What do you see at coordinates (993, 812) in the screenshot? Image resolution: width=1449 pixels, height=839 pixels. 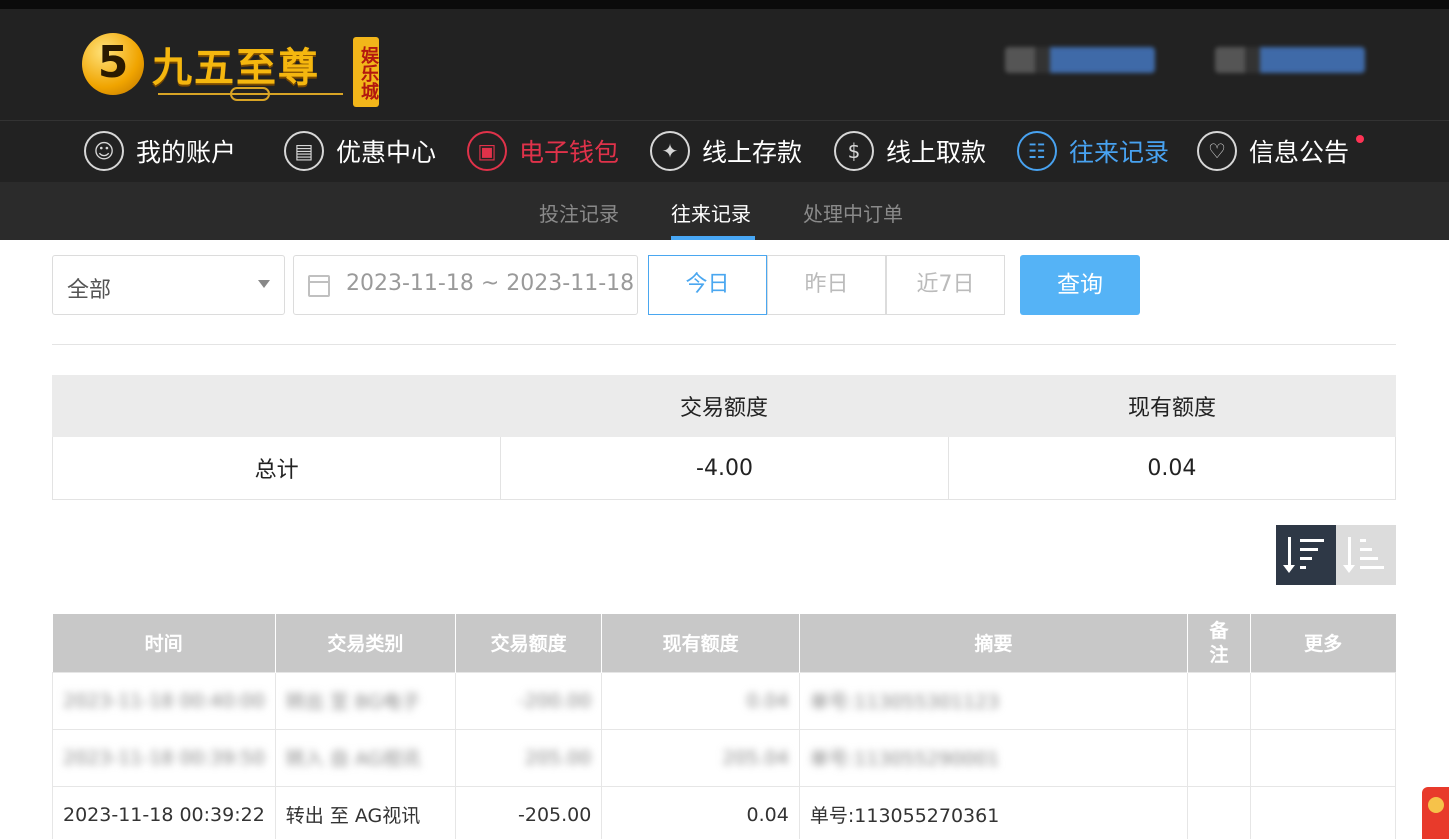 I see `cell-summary: 单号:113055270361` at bounding box center [993, 812].